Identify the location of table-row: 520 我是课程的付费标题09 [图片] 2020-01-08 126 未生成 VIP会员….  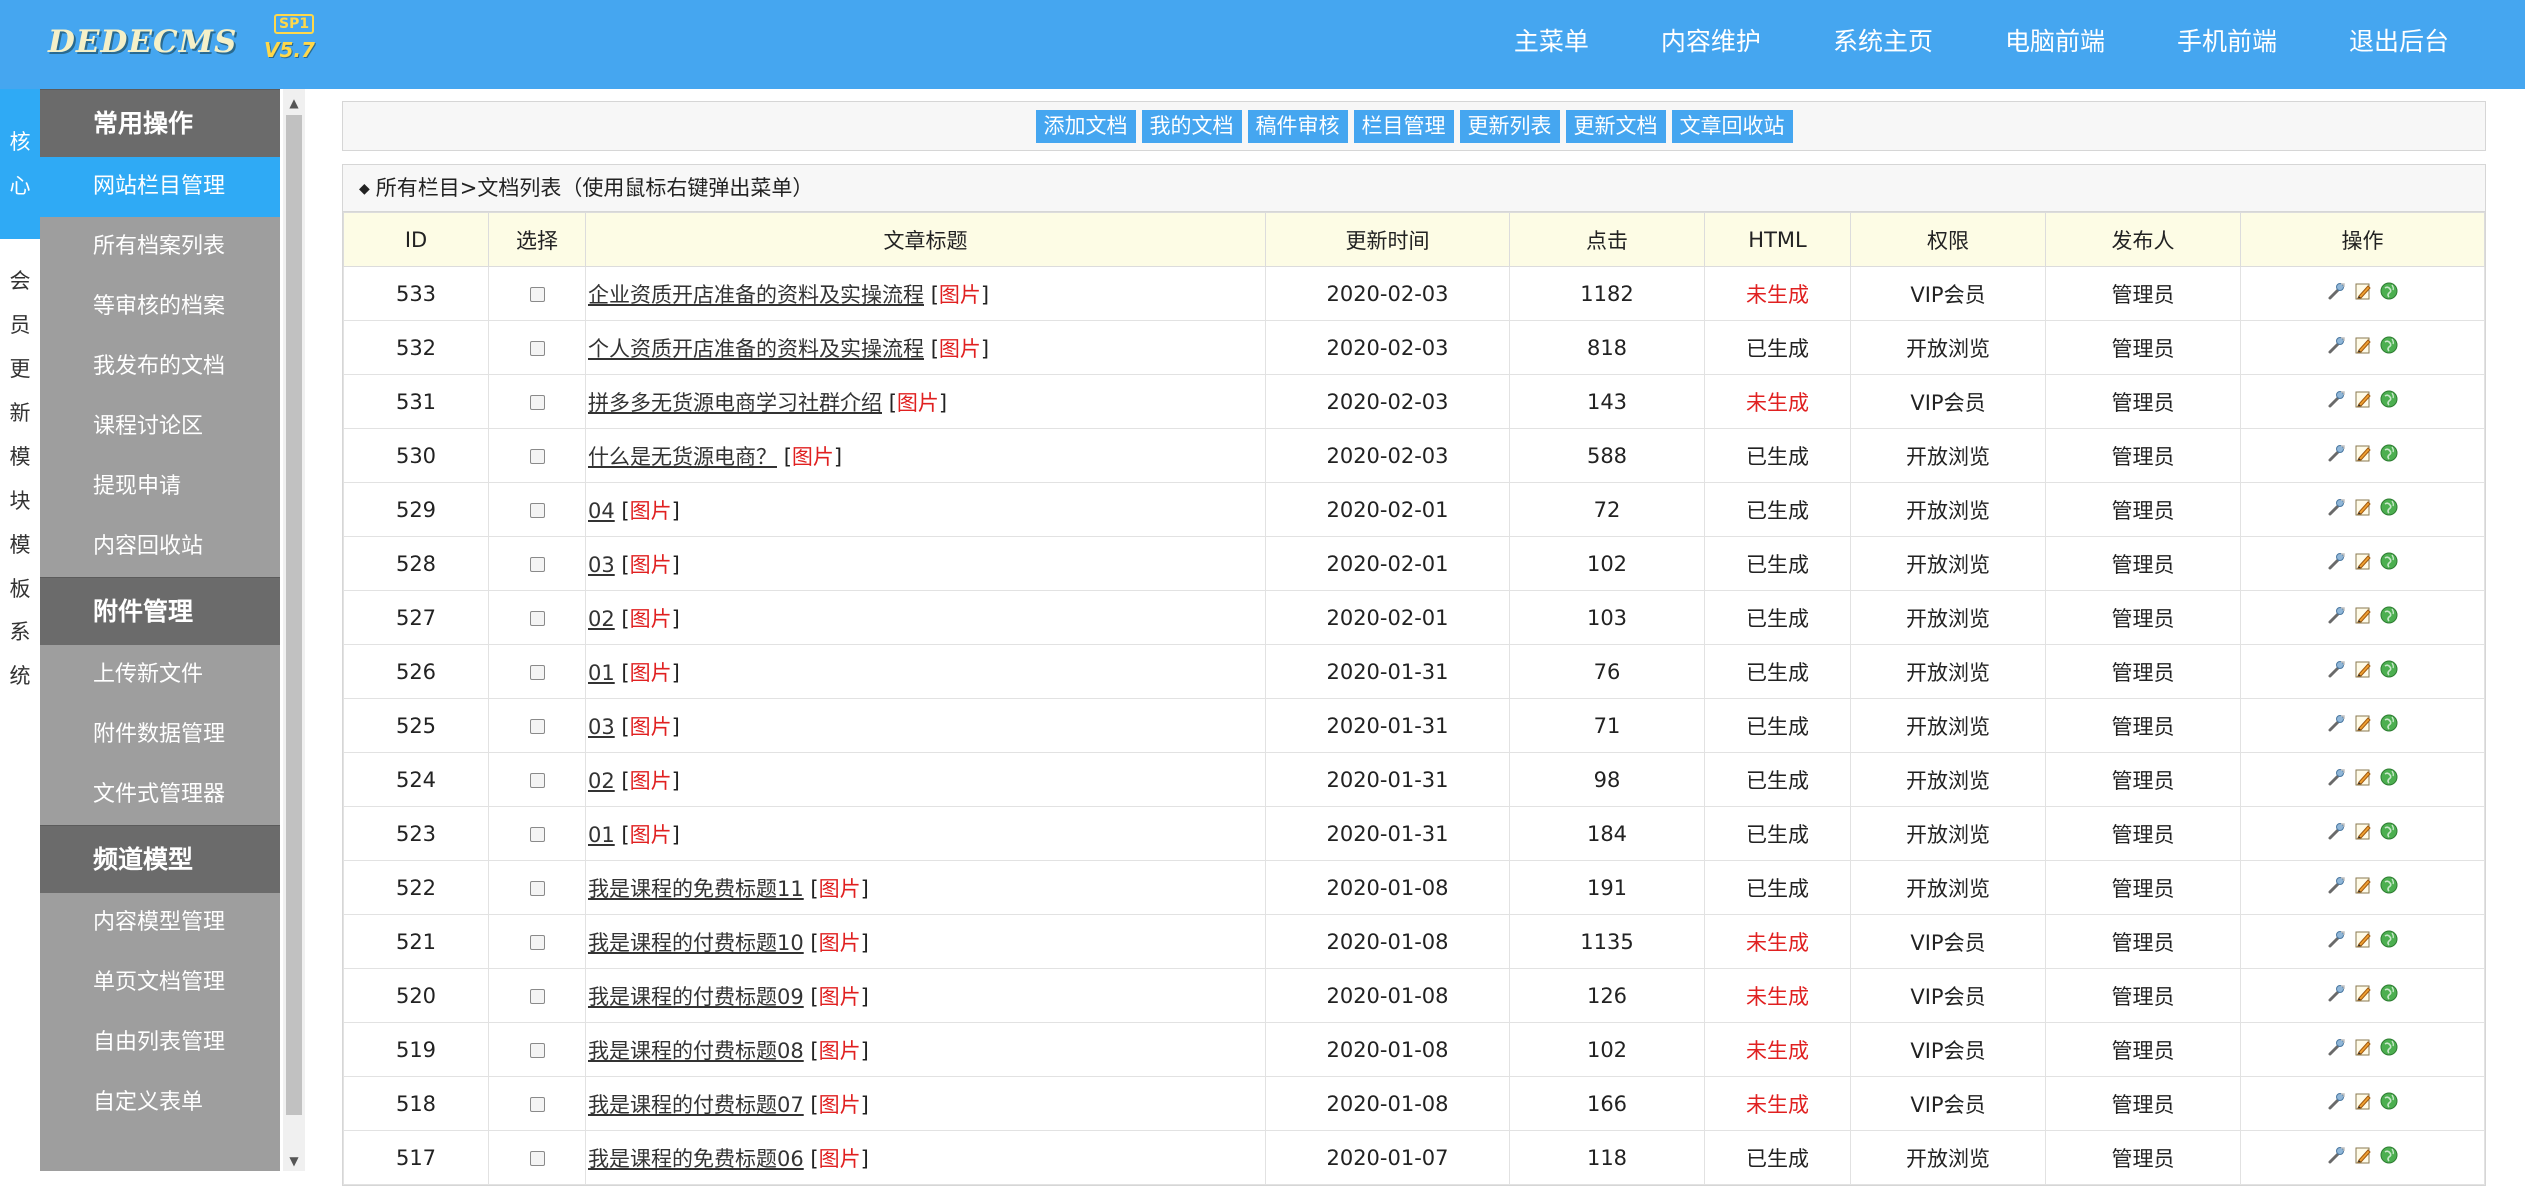
(1414, 995).